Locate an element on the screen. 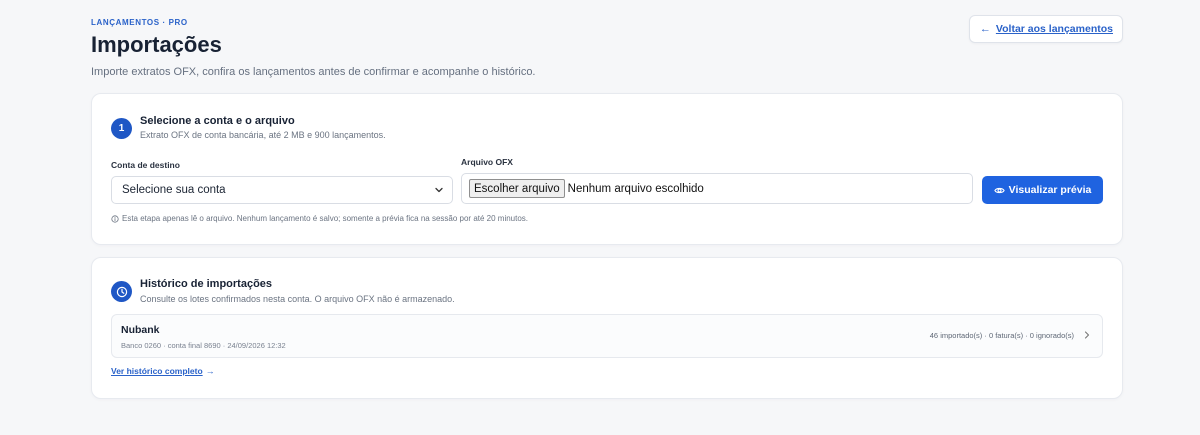 This screenshot has height=435, width=1200. arrow-right-icon: → is located at coordinates (210, 371).